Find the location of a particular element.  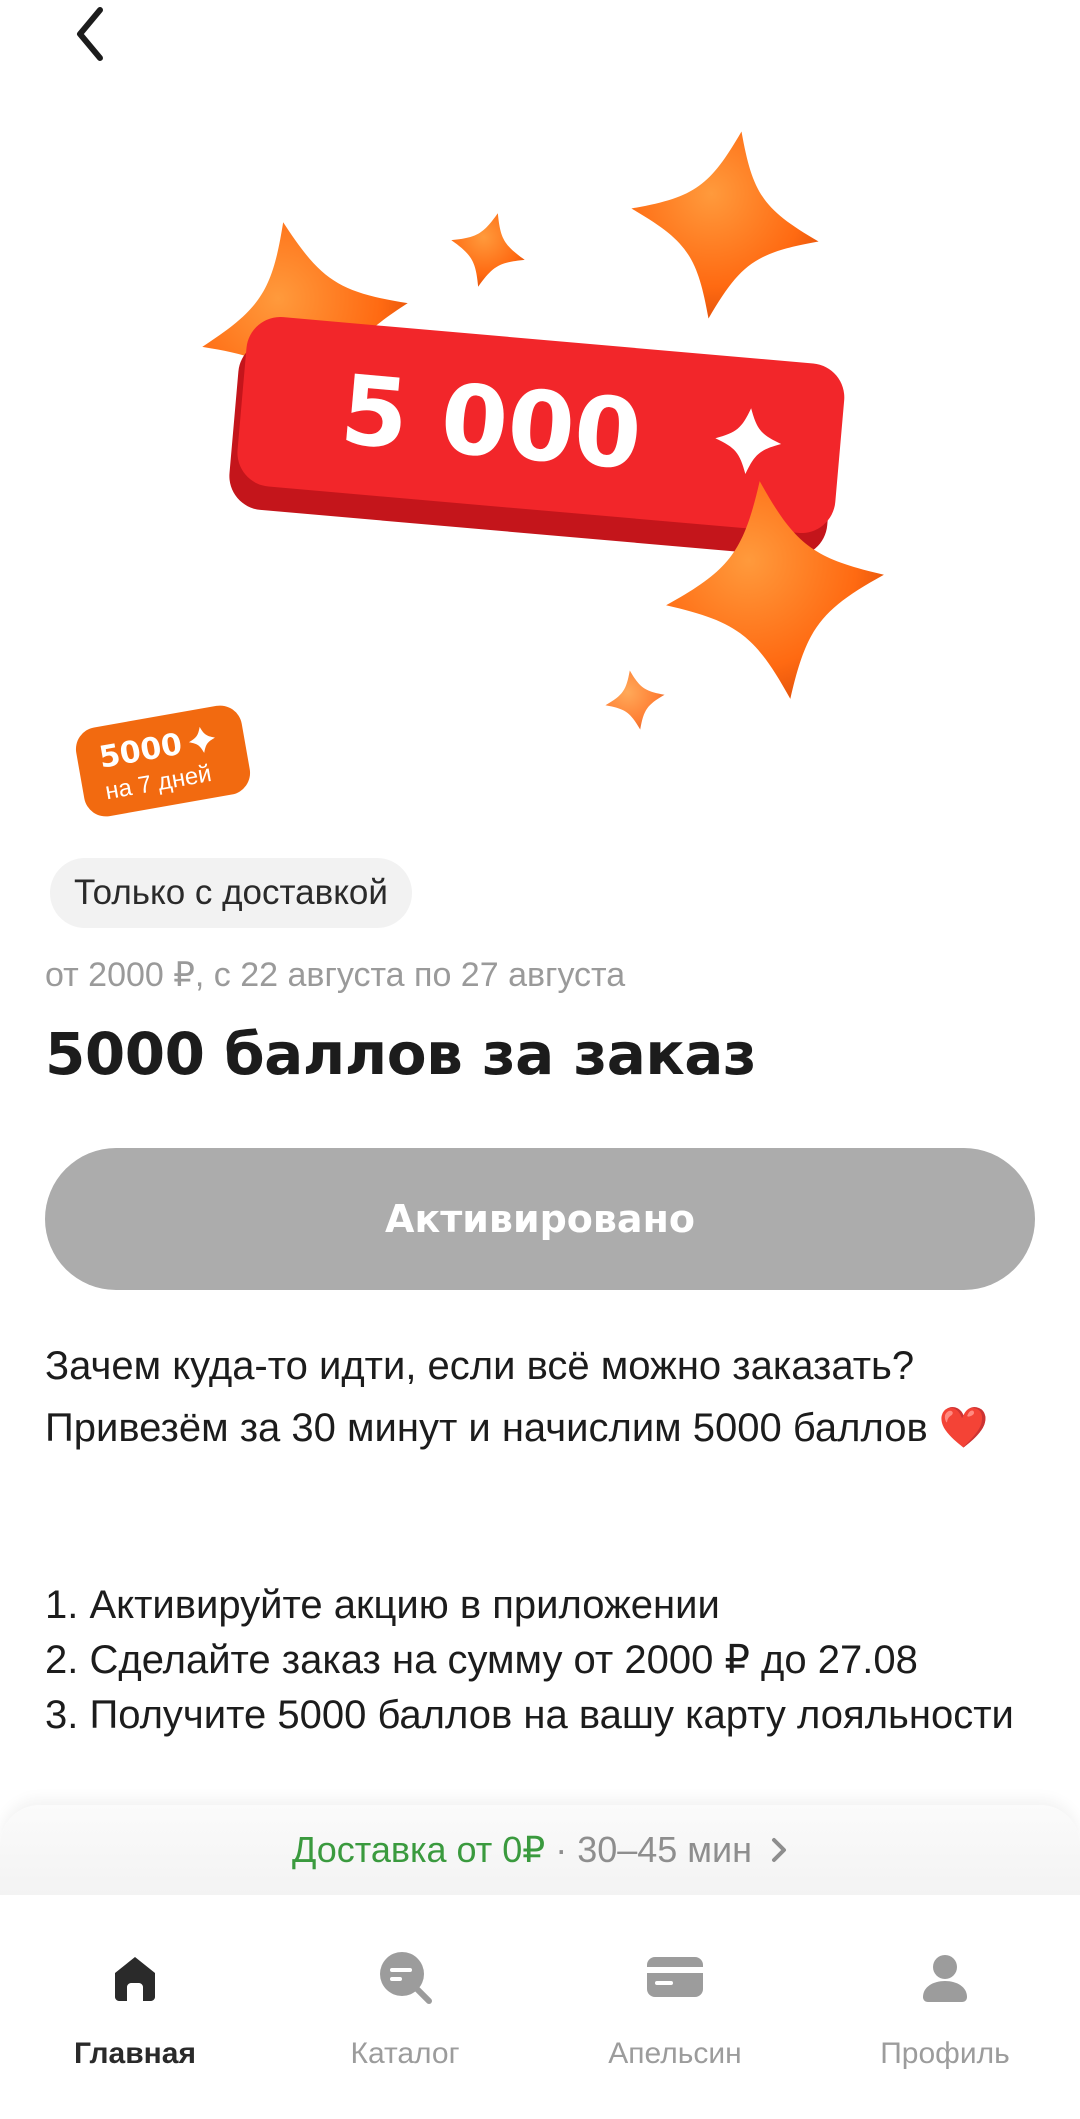

bottom-navigation: Главная Каталог Апельсин Профиль is located at coordinates (540, 2007).